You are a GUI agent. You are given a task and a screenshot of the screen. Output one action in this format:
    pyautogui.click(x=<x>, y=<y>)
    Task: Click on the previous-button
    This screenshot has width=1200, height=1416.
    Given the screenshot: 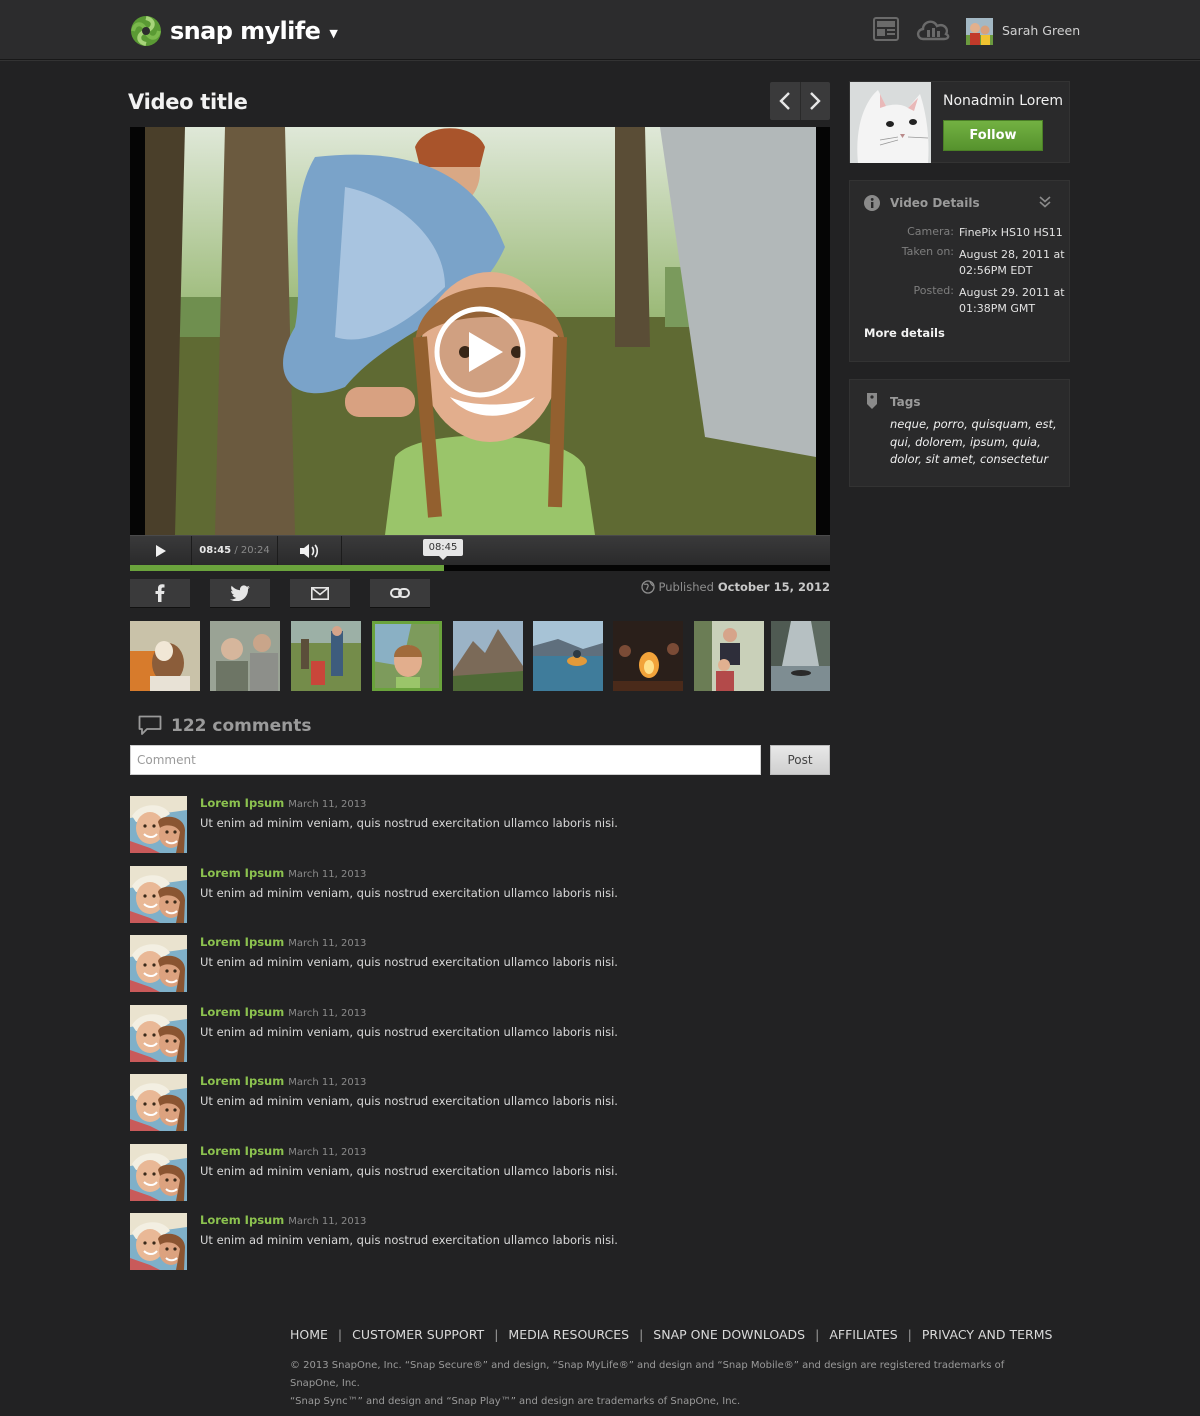 What is the action you would take?
    pyautogui.click(x=785, y=101)
    